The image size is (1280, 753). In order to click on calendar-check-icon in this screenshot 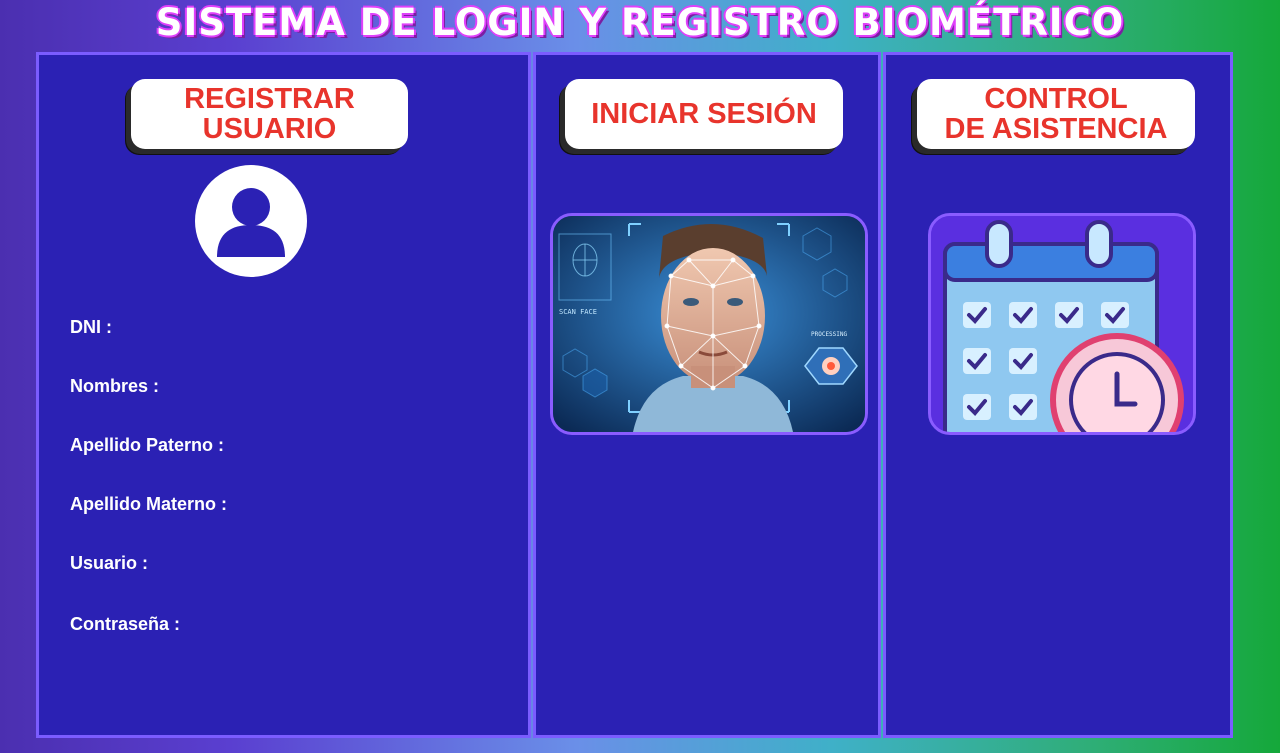, I will do `click(1062, 324)`.